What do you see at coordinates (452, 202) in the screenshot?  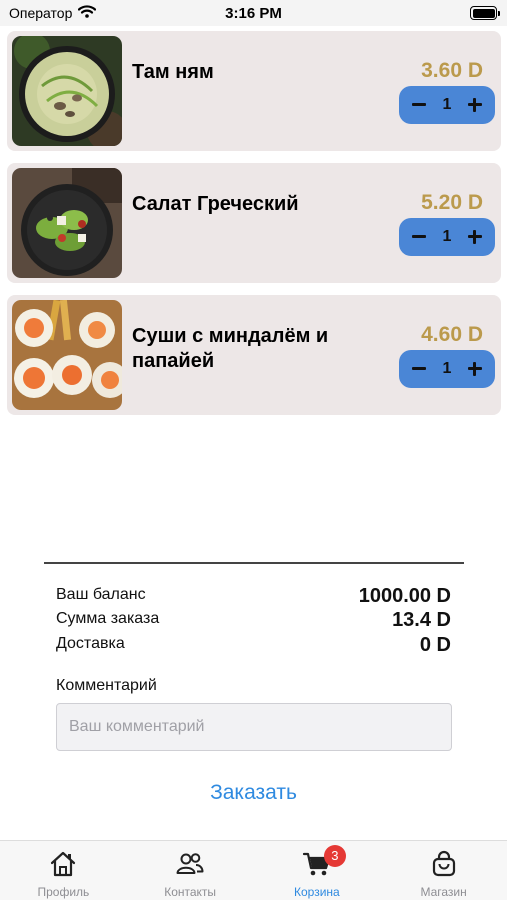 I see `item-price: 5.20 D` at bounding box center [452, 202].